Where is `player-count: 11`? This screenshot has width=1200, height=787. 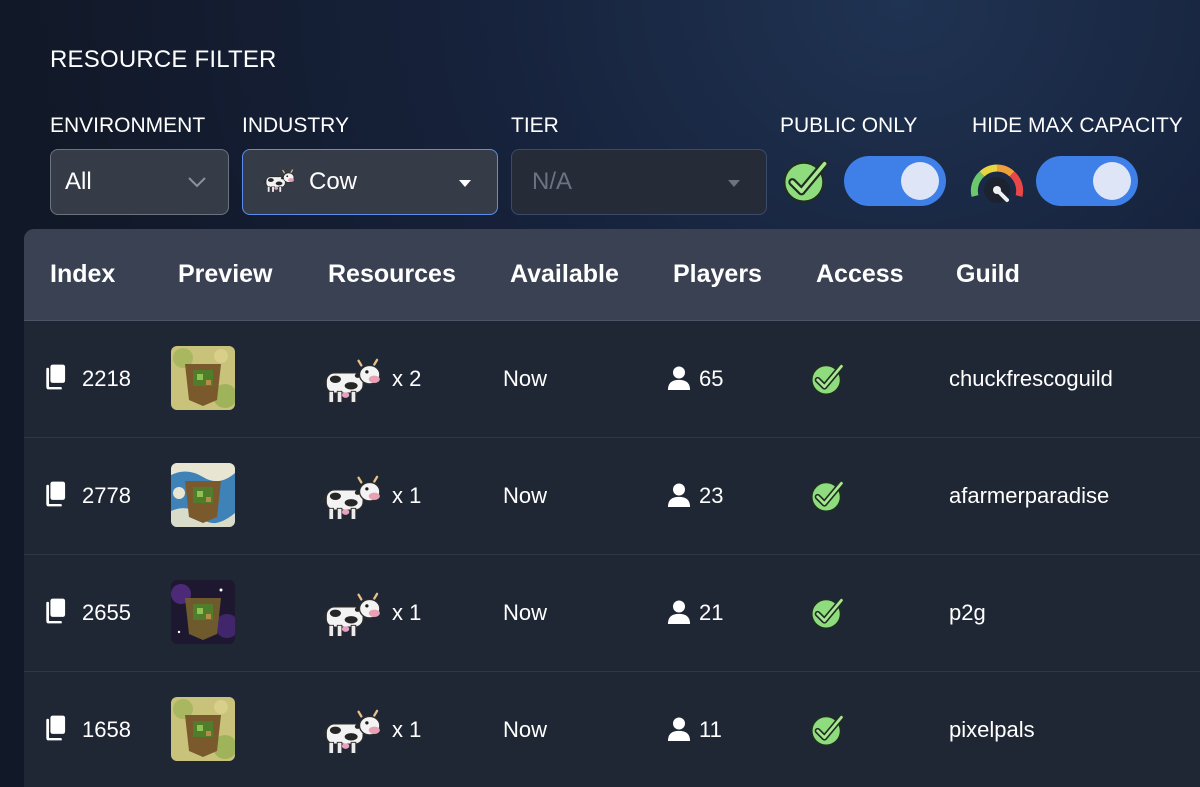 player-count: 11 is located at coordinates (710, 729).